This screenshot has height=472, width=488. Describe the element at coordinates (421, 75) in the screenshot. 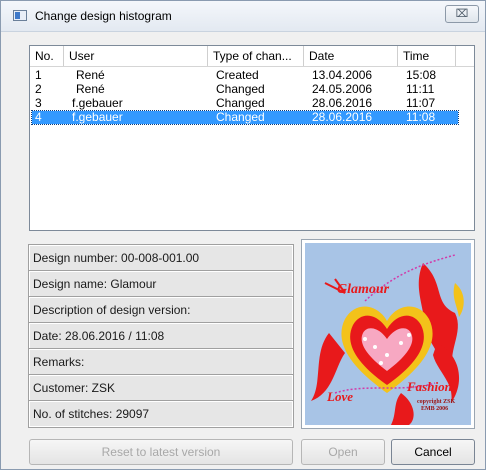

I see `row-time: 15:08` at that location.